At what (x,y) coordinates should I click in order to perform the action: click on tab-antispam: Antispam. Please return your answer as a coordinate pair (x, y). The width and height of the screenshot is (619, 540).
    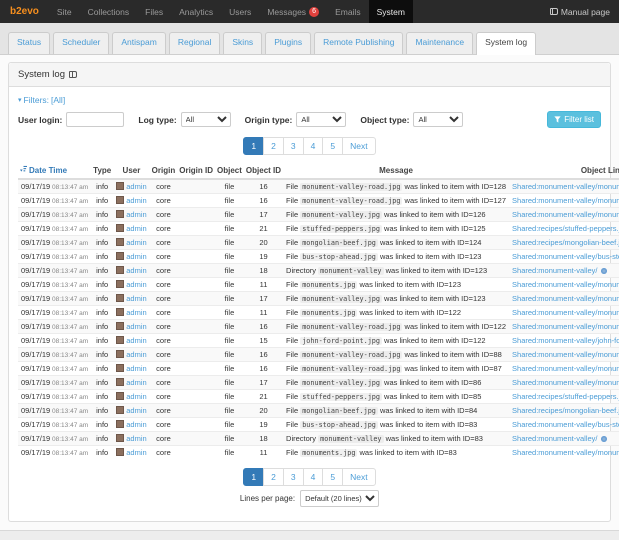
    Looking at the image, I should click on (139, 43).